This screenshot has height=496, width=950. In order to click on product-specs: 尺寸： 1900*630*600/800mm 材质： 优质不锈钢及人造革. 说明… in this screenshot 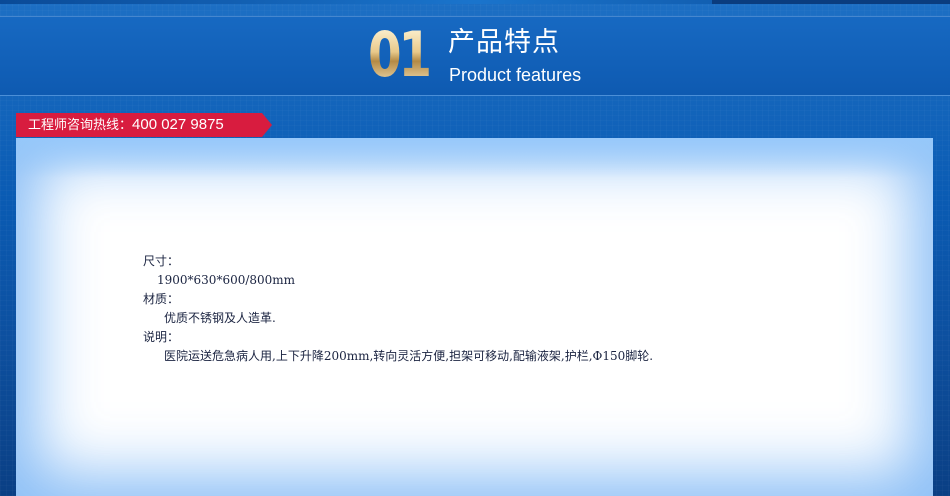, I will do `click(398, 309)`.